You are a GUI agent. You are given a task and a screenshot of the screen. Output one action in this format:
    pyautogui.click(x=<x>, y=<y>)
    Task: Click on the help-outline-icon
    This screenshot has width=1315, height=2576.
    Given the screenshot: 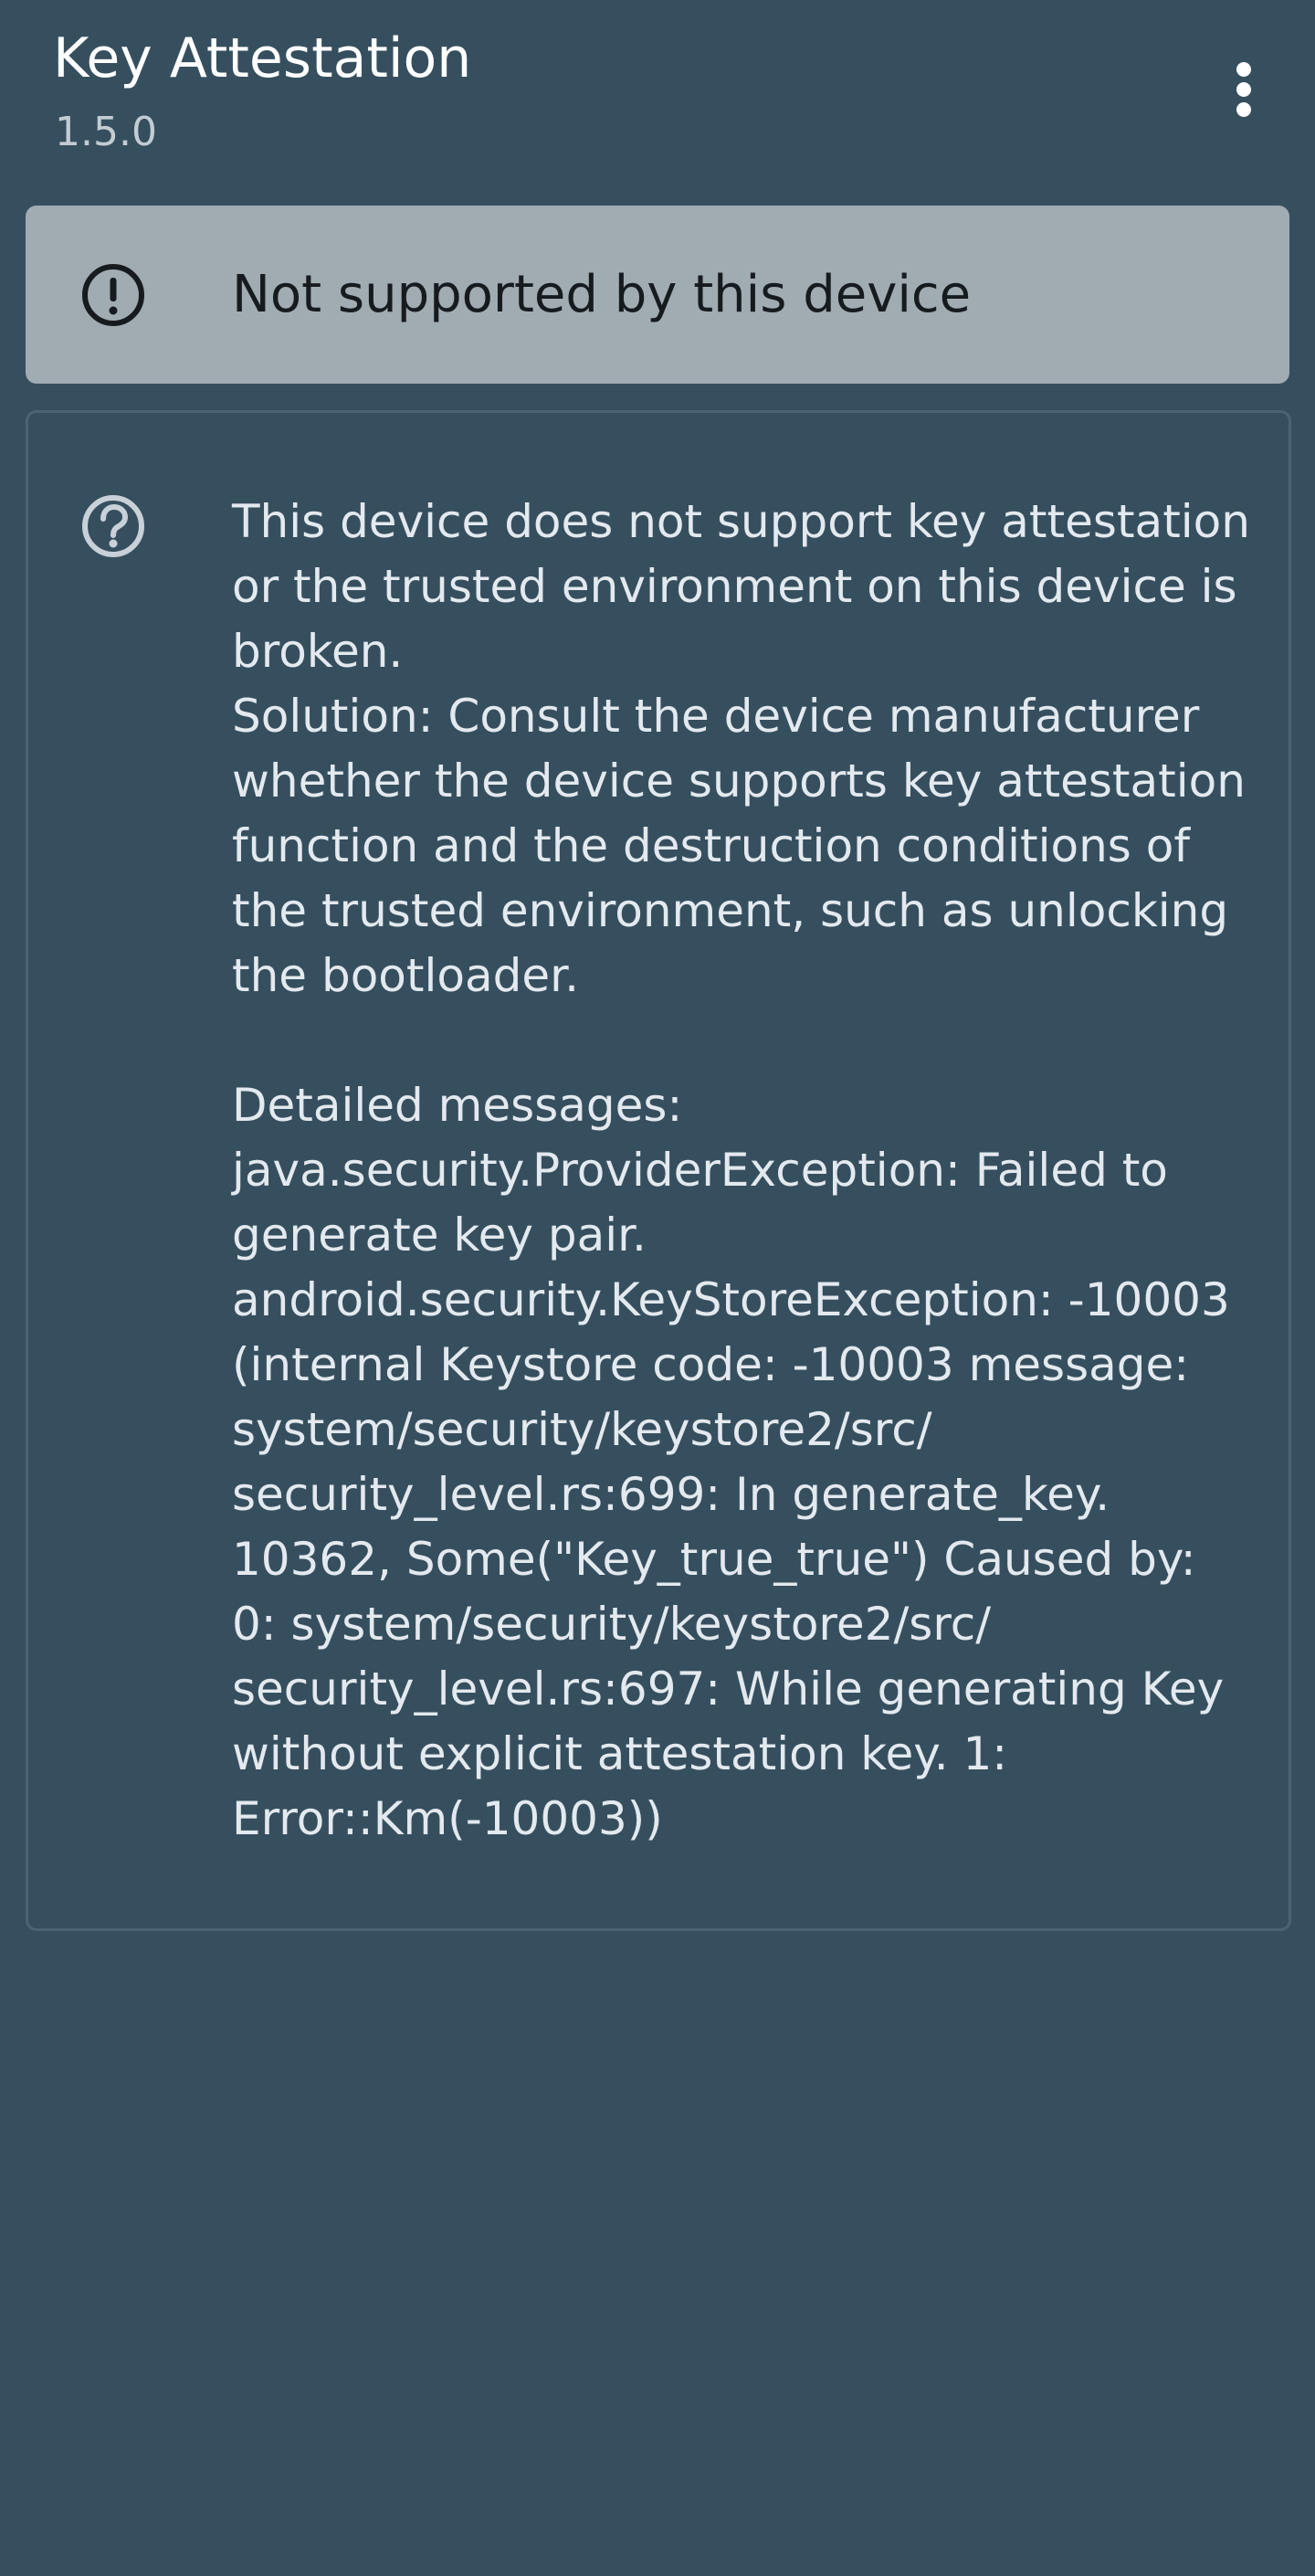 What is the action you would take?
    pyautogui.click(x=113, y=526)
    